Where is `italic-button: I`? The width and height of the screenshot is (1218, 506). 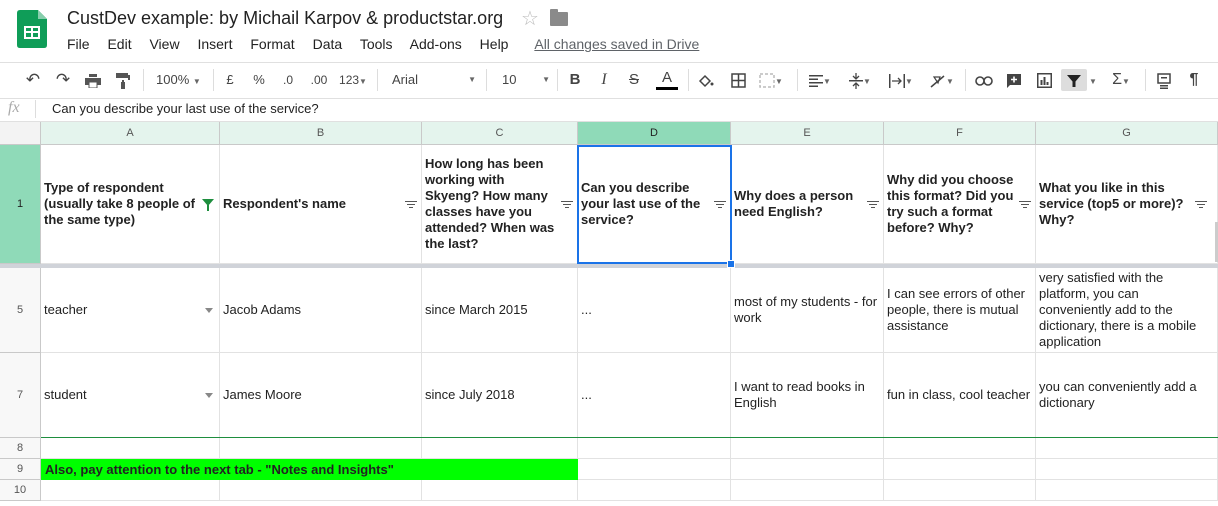 italic-button: I is located at coordinates (604, 80).